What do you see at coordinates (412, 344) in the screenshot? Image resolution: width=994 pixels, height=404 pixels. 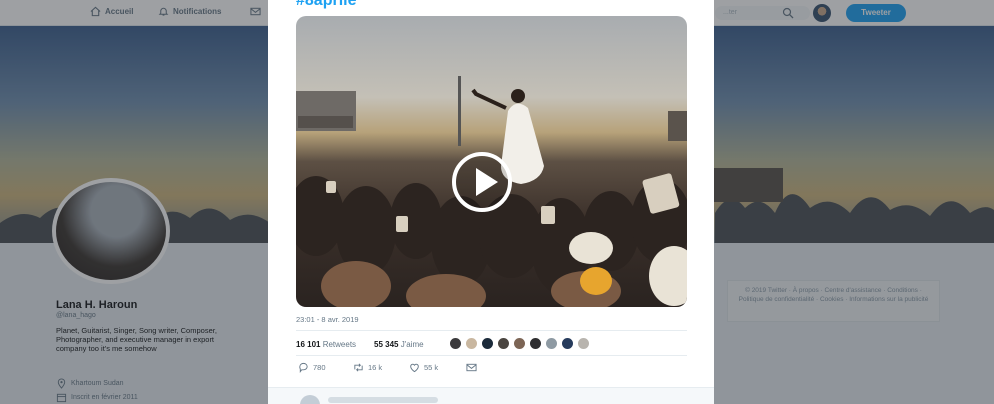 I see `likes-label: J'aime` at bounding box center [412, 344].